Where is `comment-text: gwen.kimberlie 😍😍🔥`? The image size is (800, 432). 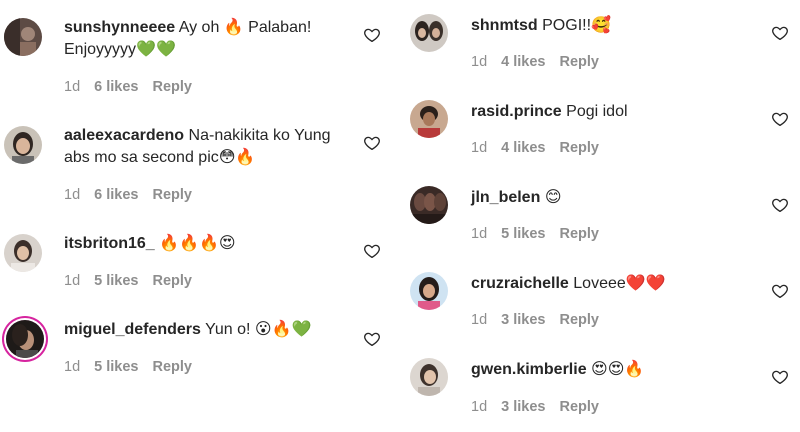 comment-text: gwen.kimberlie 😍😍🔥 is located at coordinates (616, 370).